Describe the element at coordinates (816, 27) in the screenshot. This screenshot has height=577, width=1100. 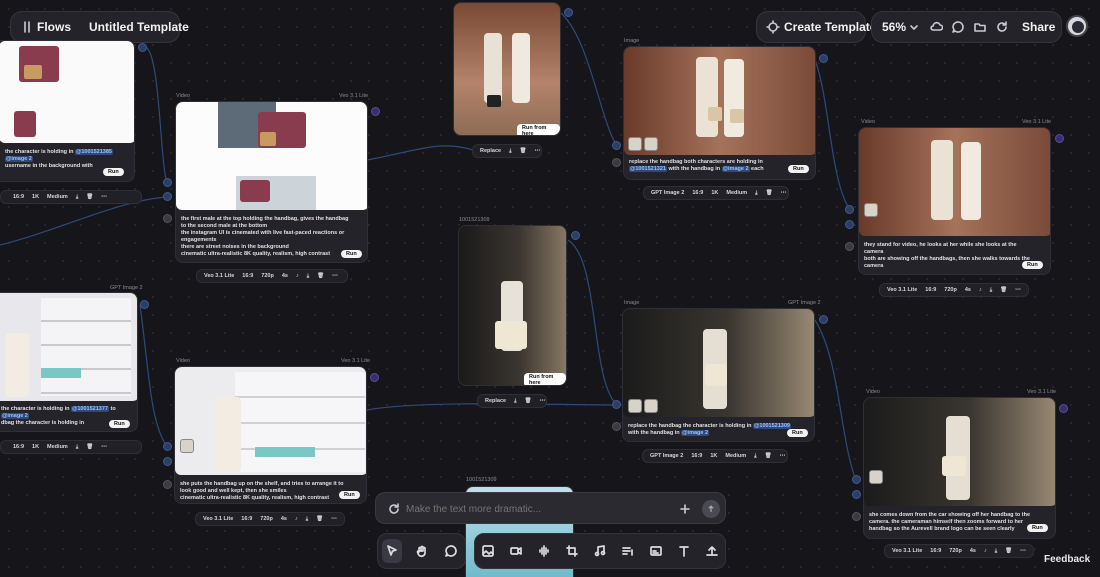
I see `create-template-button: Create Template` at that location.